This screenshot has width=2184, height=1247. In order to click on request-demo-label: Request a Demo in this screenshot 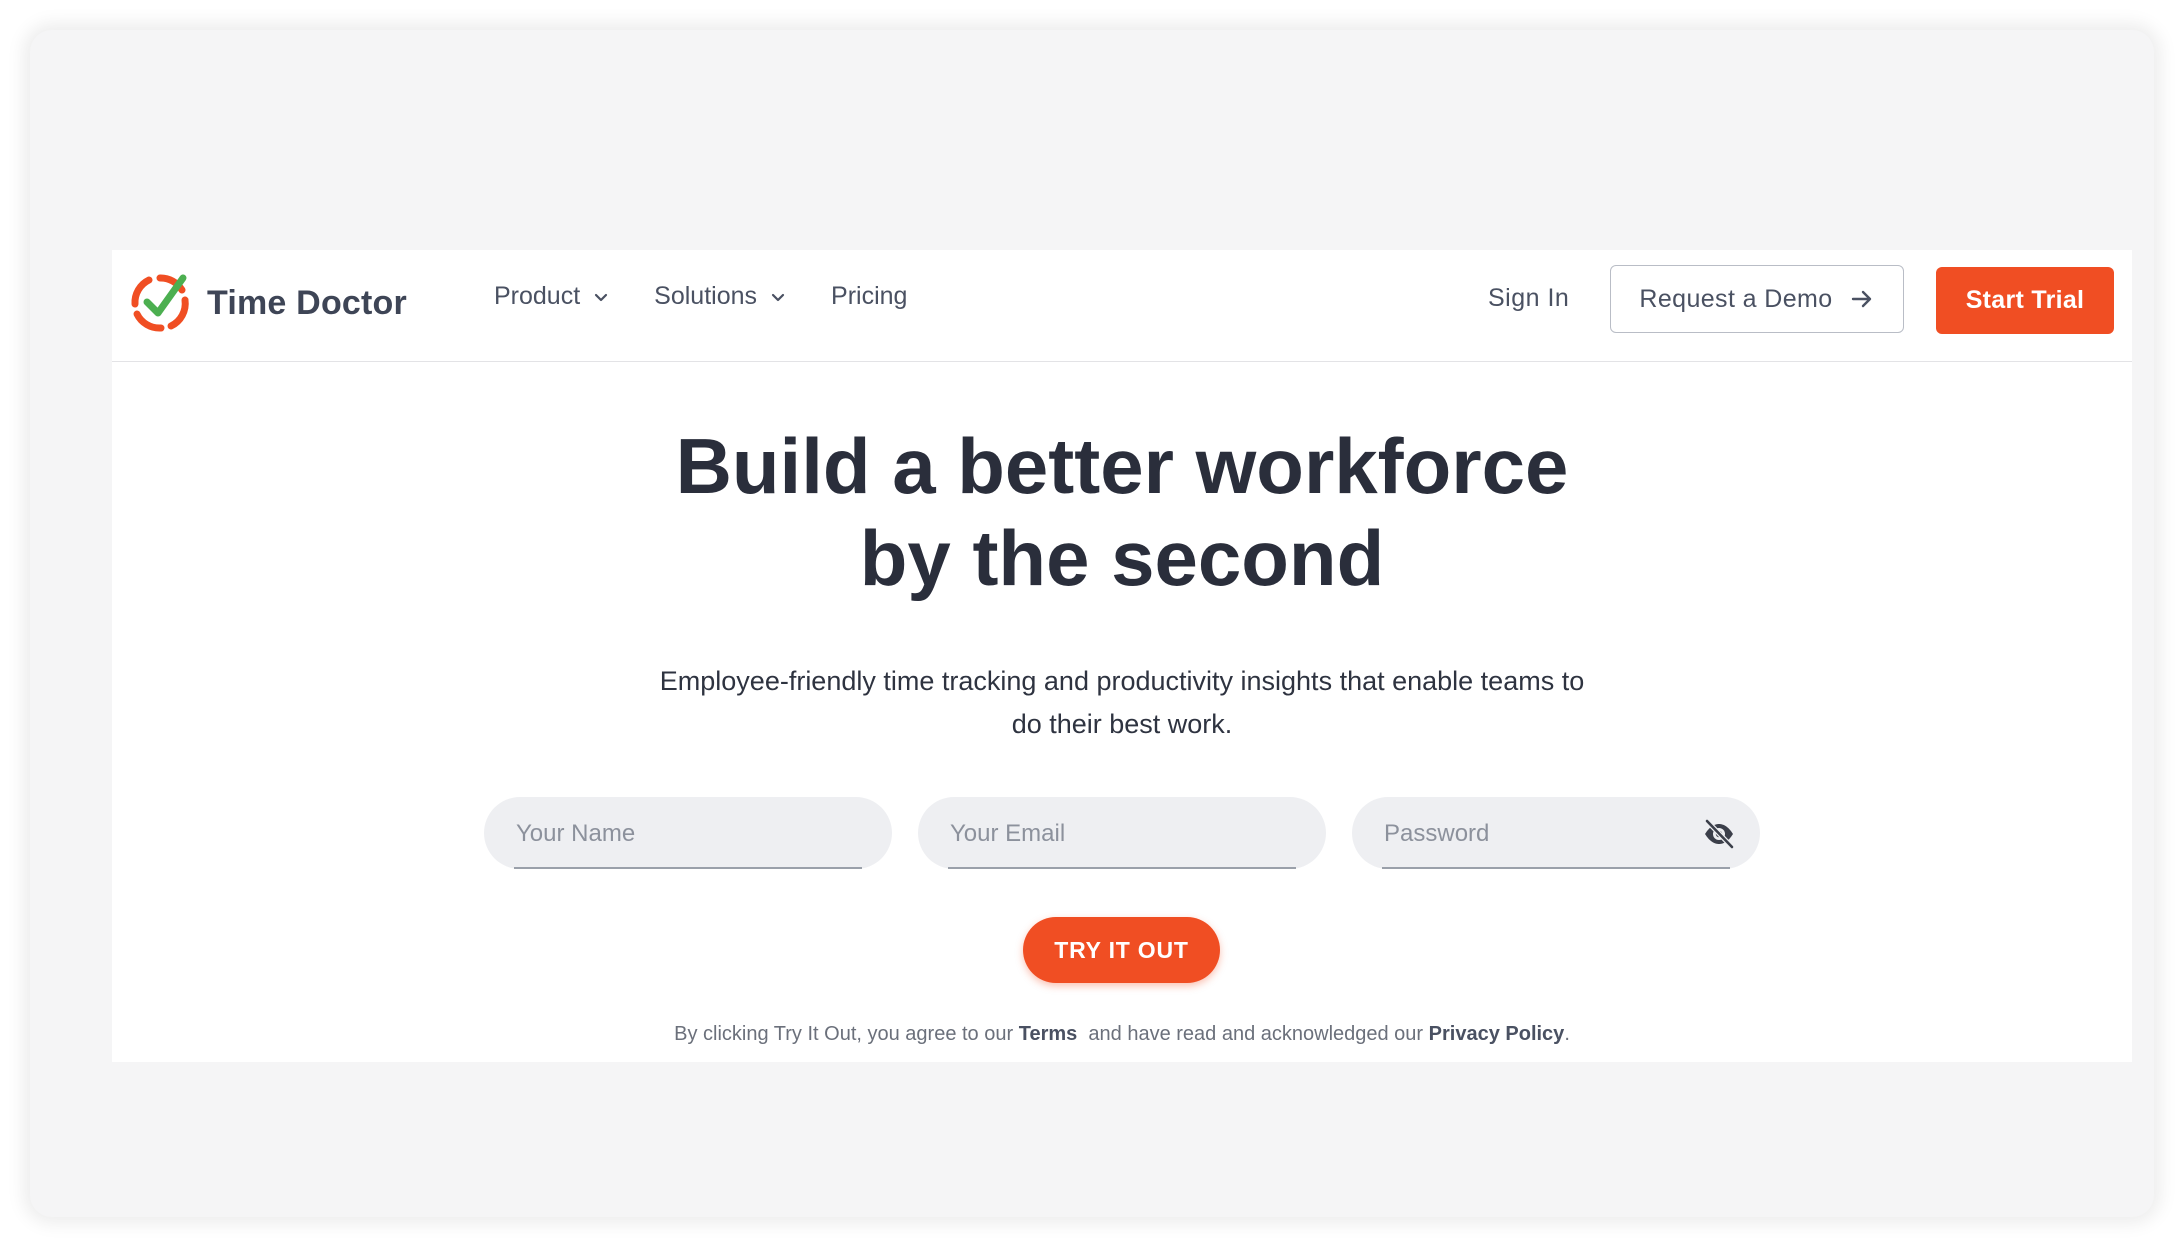, I will do `click(1736, 298)`.